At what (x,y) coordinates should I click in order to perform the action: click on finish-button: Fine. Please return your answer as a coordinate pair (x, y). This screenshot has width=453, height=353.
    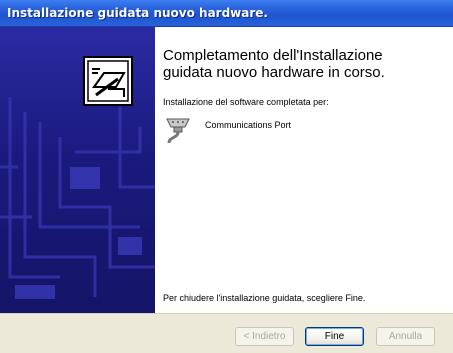
    Looking at the image, I should click on (334, 336).